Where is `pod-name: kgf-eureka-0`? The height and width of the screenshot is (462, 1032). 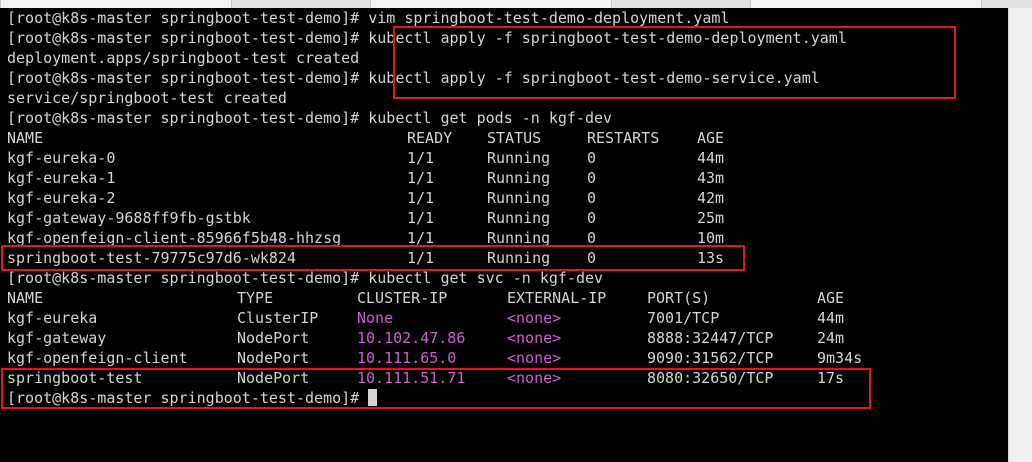 pod-name: kgf-eureka-0 is located at coordinates (61, 158).